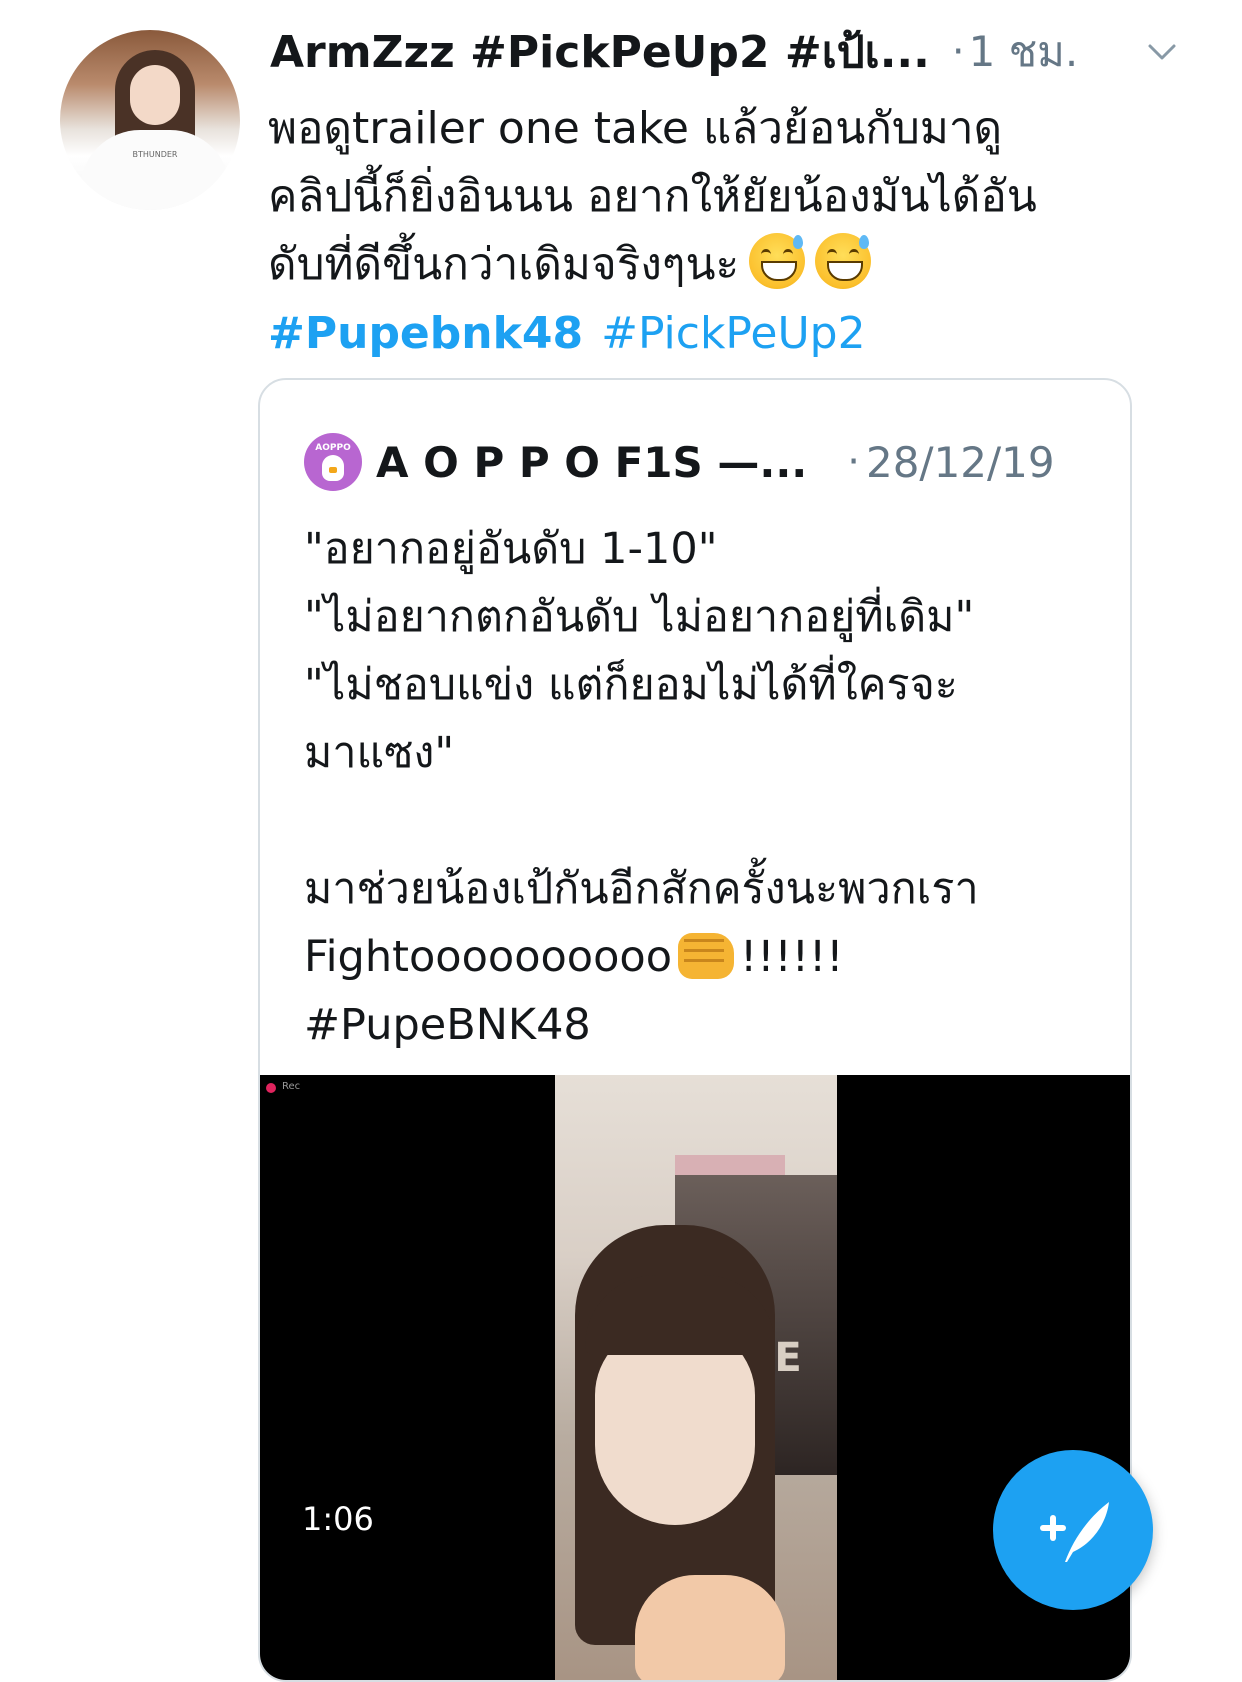 Image resolution: width=1242 pixels, height=1682 pixels. Describe the element at coordinates (1024, 52) in the screenshot. I see `timestamp: 1 ชม.` at that location.